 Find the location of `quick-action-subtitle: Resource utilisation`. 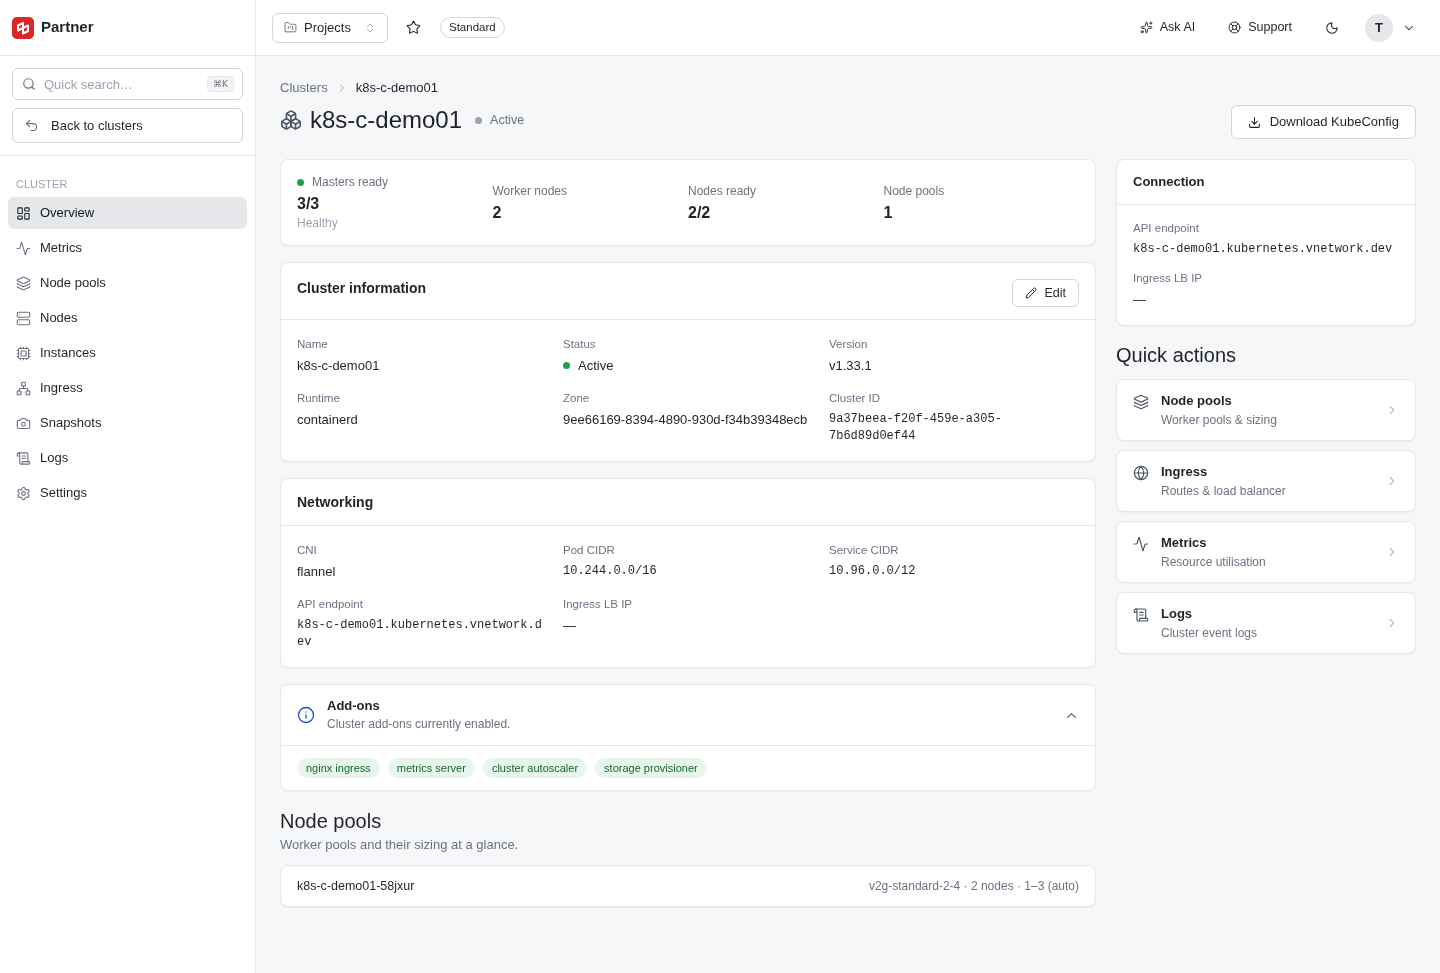

quick-action-subtitle: Resource utilisation is located at coordinates (1213, 562).